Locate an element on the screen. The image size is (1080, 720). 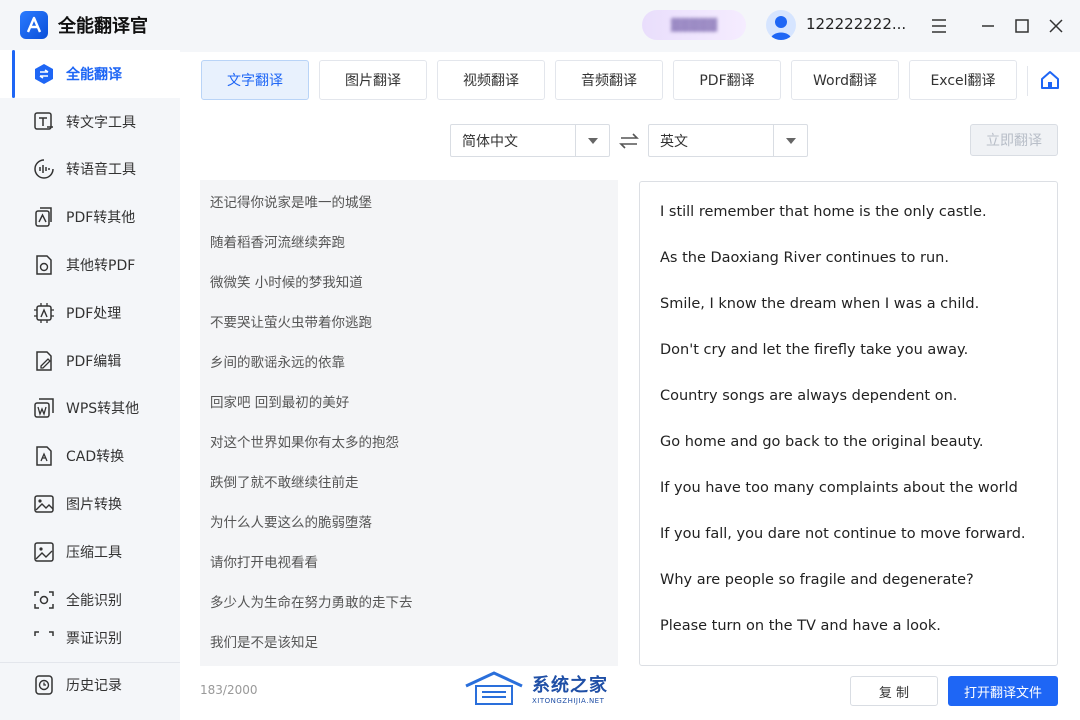
tab-pdf-translate: PDF翻译 is located at coordinates (727, 80).